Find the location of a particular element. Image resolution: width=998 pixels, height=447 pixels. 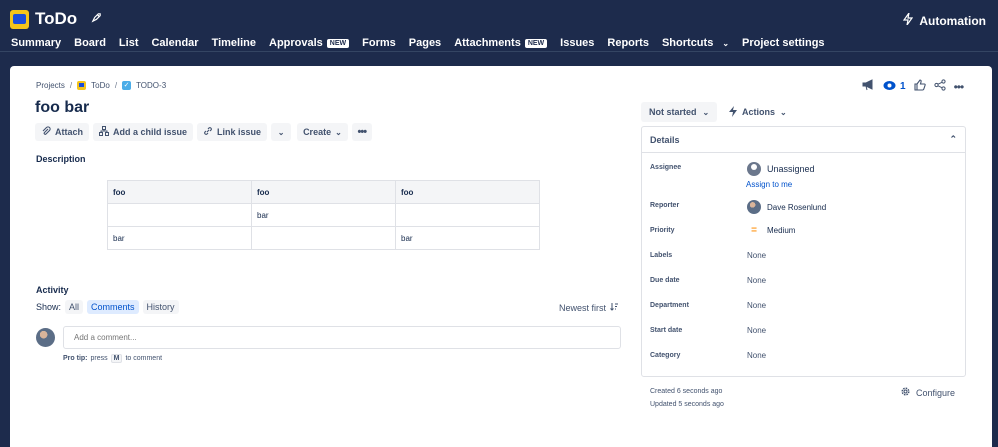

filter-comments: Comments is located at coordinates (113, 307).